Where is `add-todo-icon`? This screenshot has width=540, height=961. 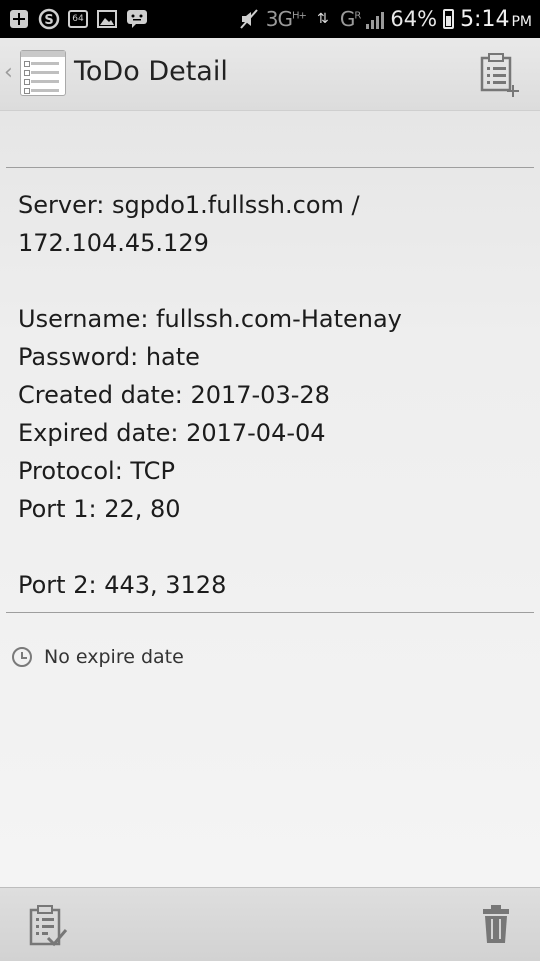 add-todo-icon is located at coordinates (499, 75).